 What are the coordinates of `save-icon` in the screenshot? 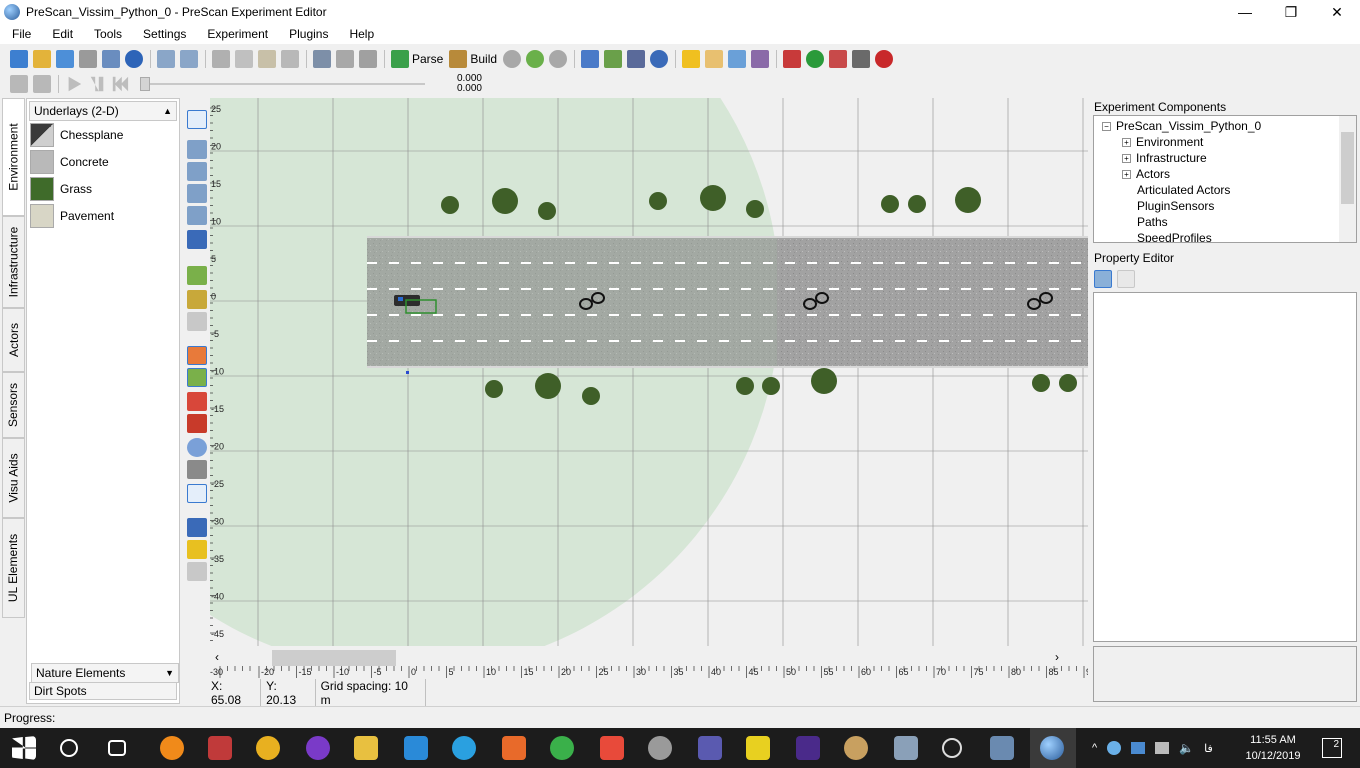 It's located at (88, 59).